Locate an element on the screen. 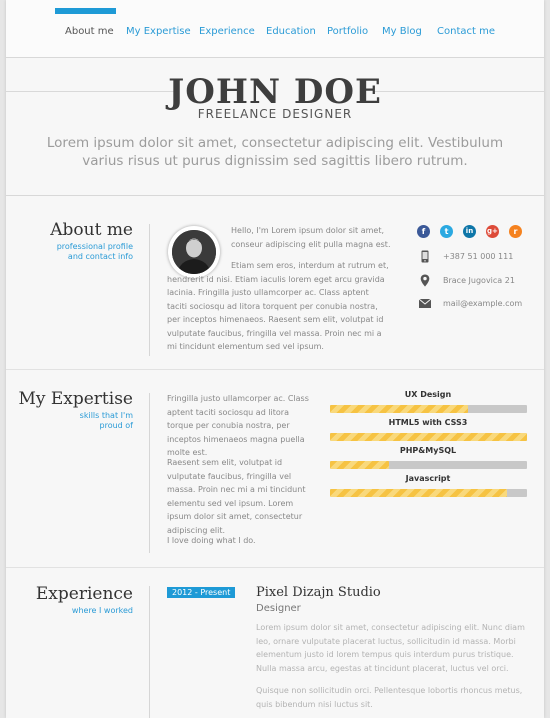 This screenshot has height=718, width=550. skill-fill-php-mysql is located at coordinates (360, 465).